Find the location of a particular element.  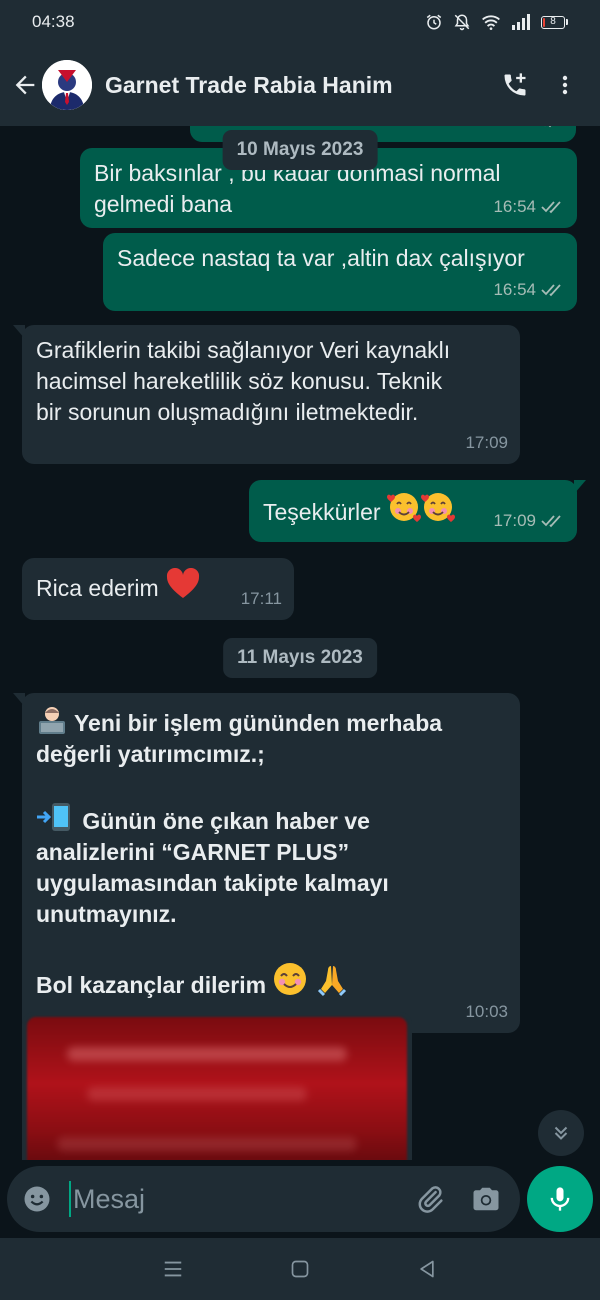

system-nav-bar is located at coordinates (300, 1269).